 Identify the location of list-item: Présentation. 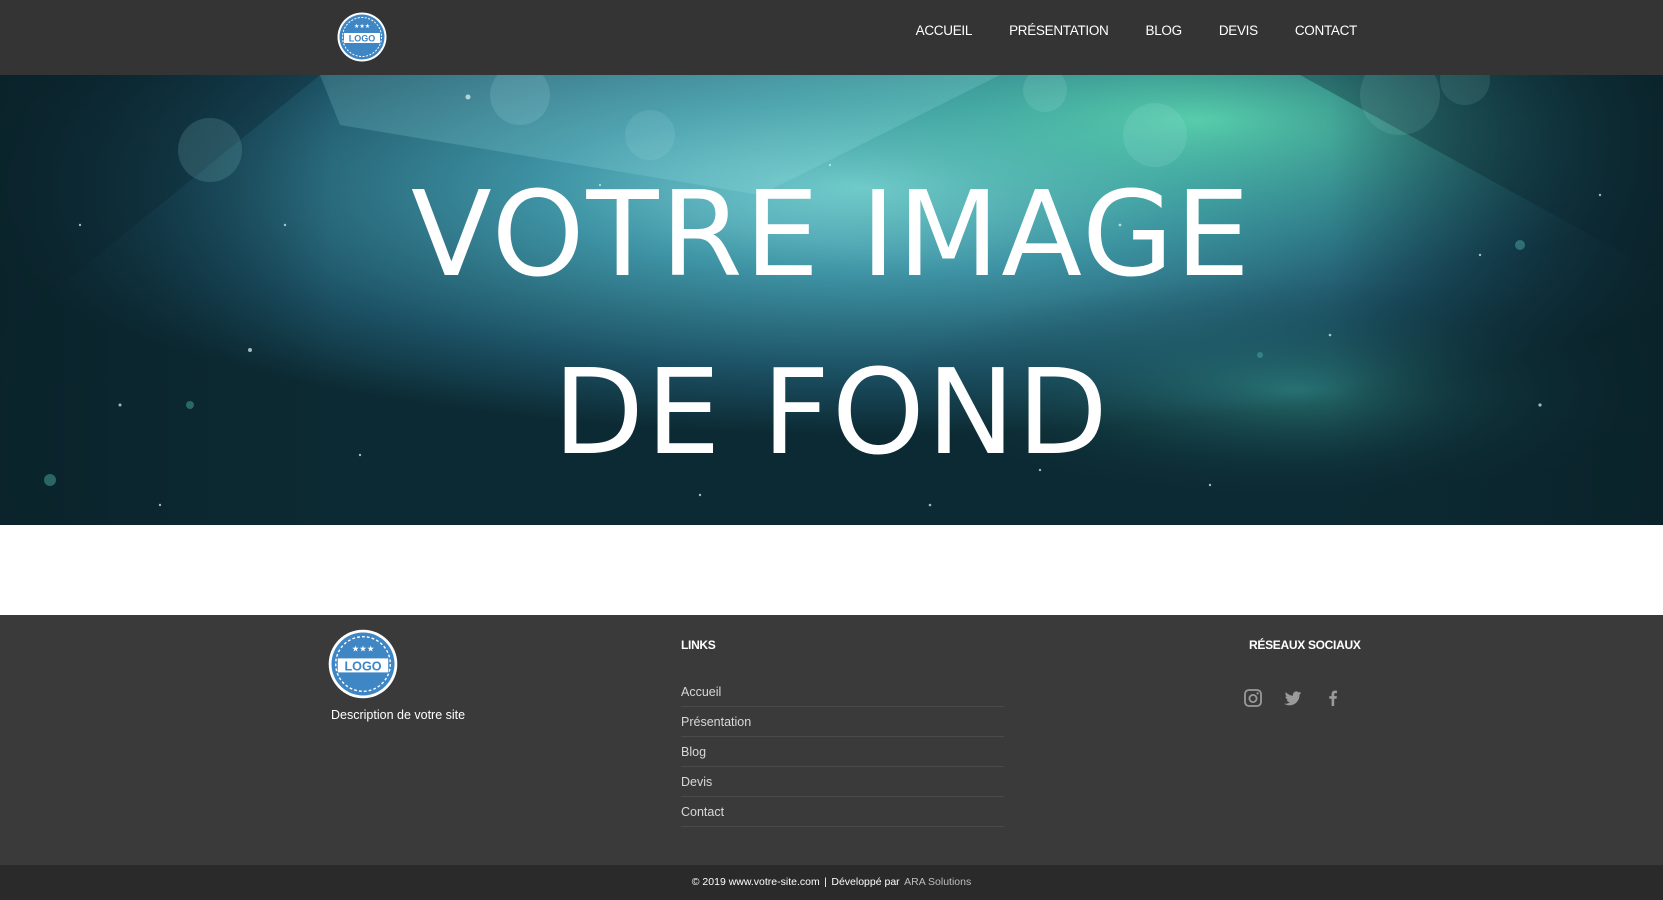
(842, 722).